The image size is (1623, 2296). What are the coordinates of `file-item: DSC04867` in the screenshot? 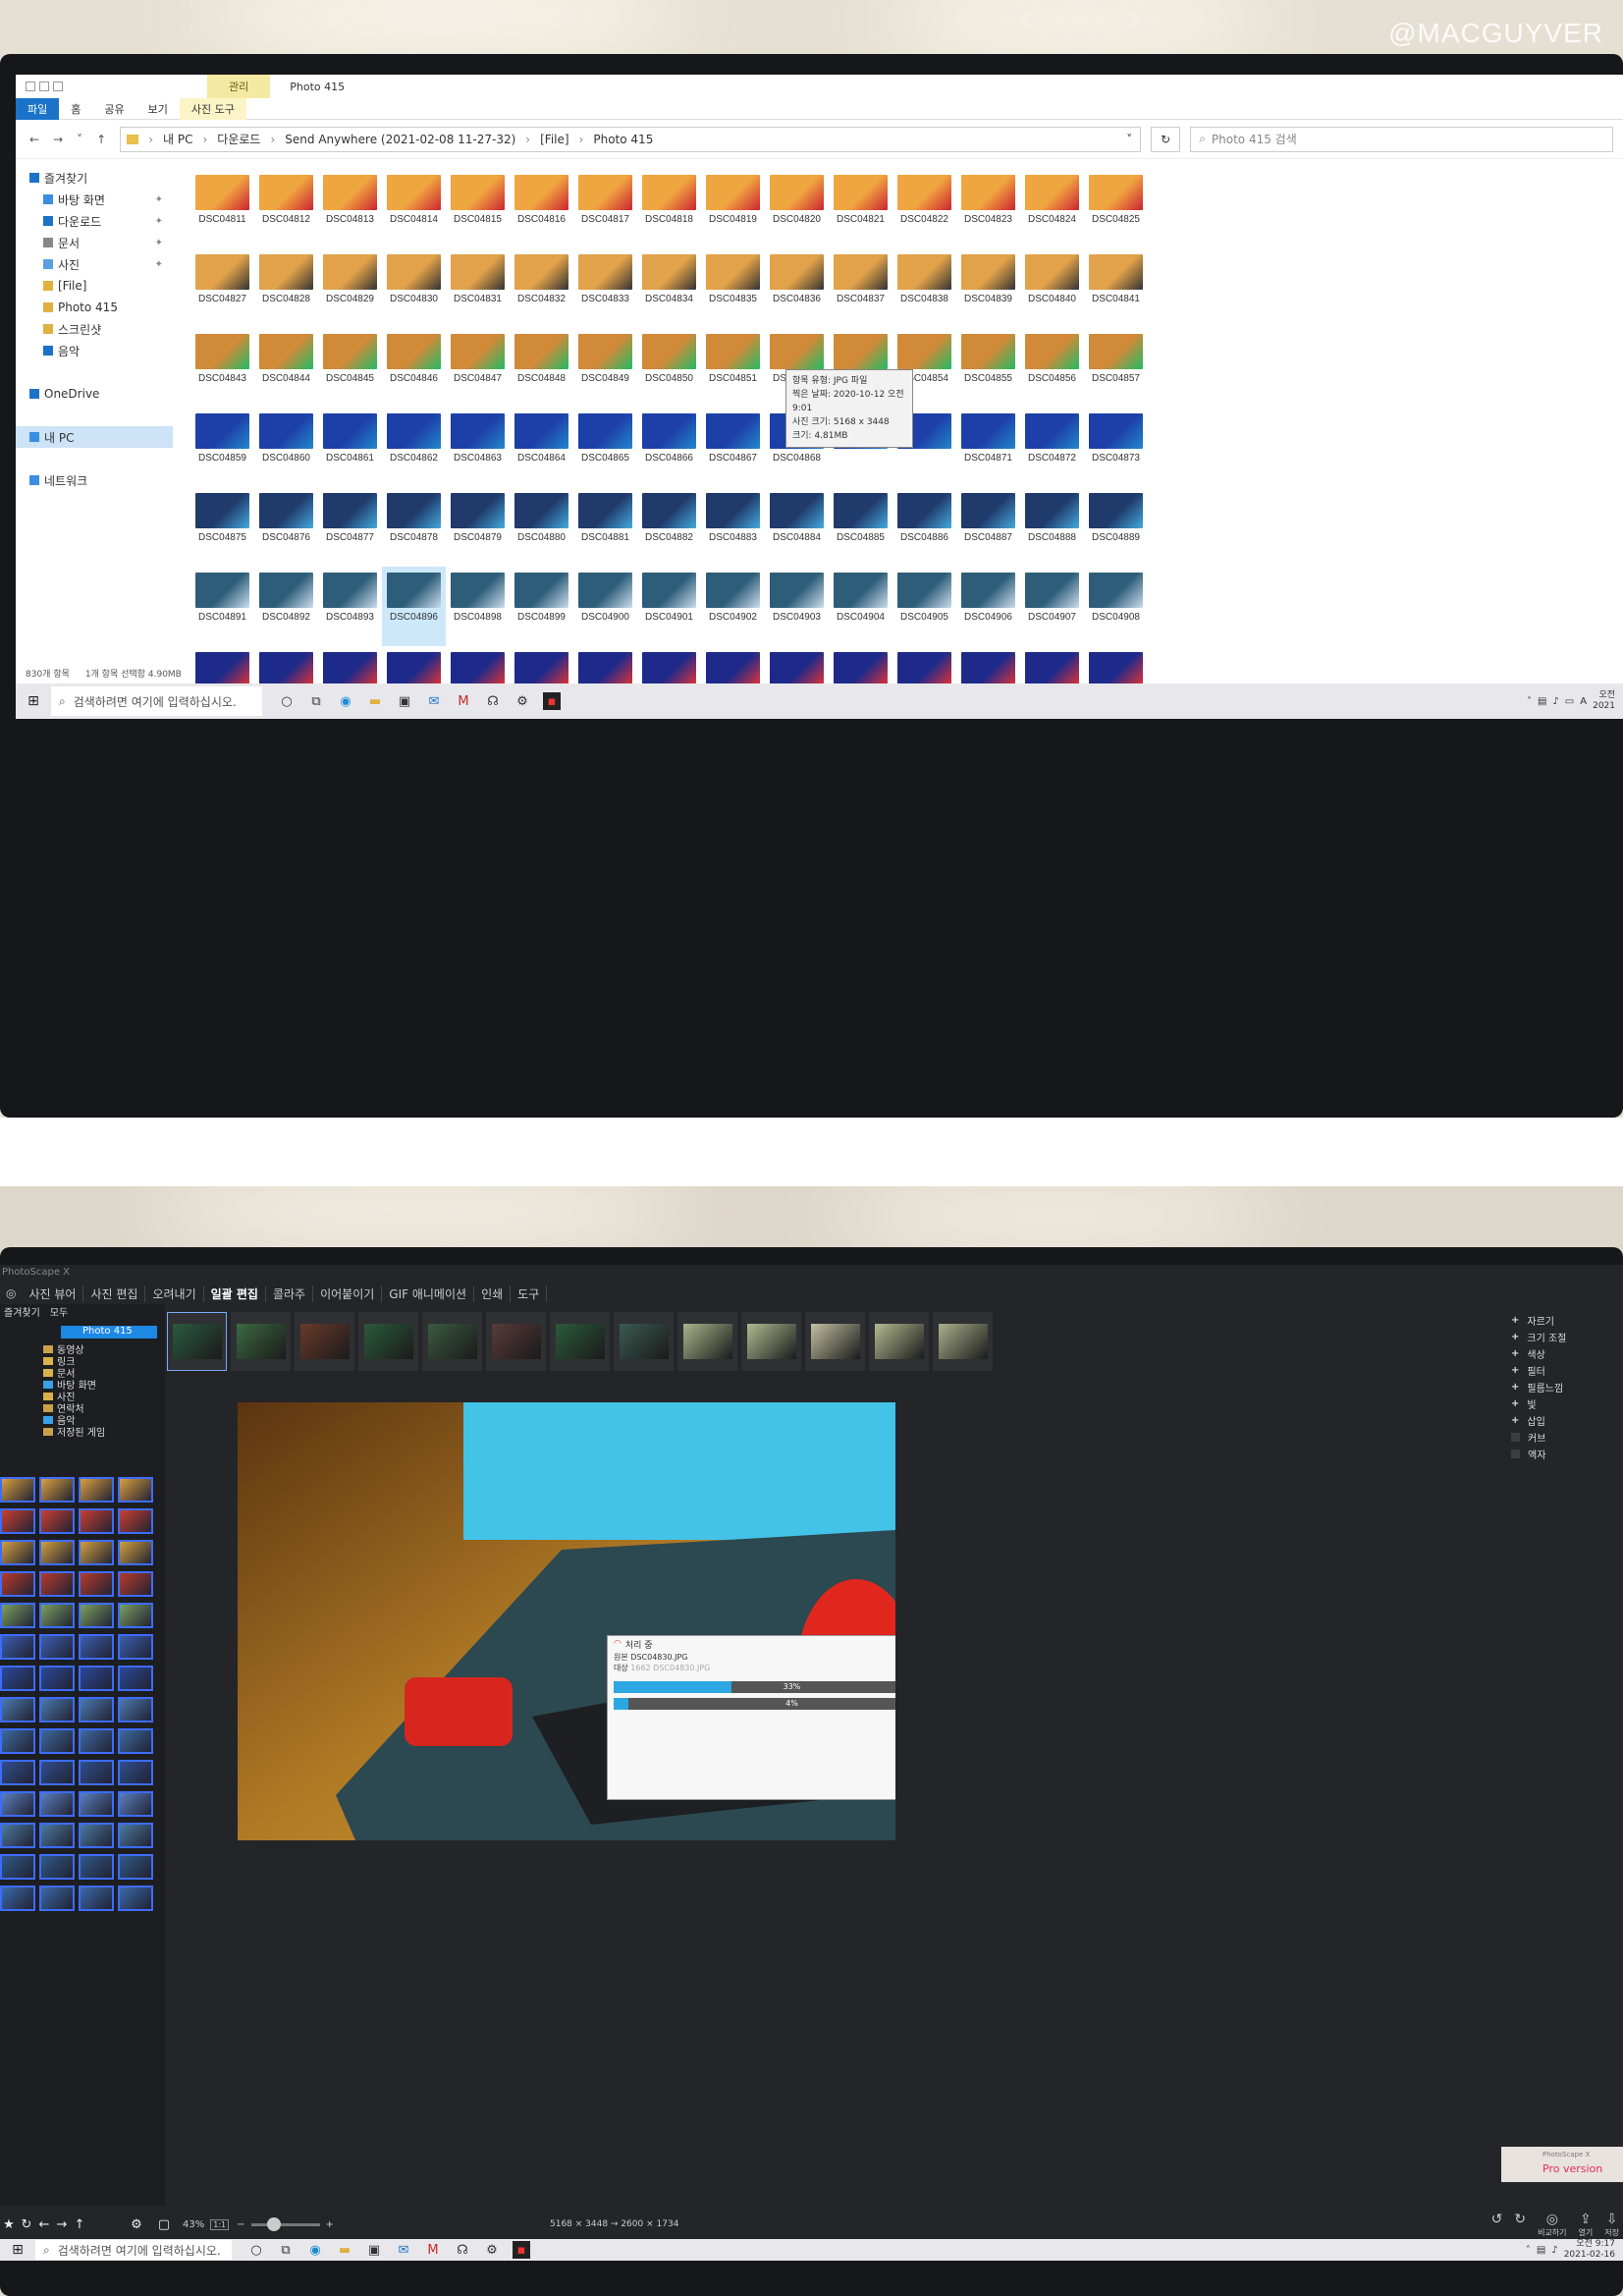 It's located at (733, 447).